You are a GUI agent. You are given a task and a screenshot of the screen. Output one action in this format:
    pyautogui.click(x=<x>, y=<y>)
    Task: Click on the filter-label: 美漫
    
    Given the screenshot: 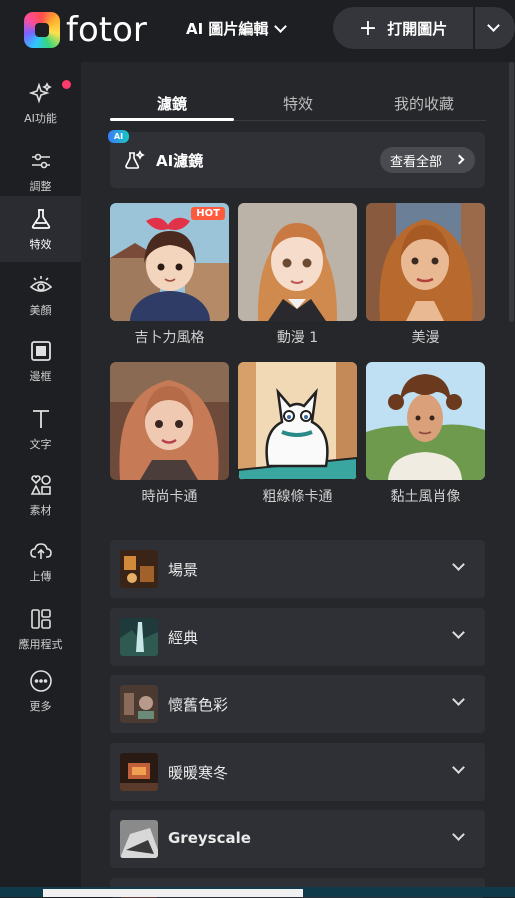 What is the action you would take?
    pyautogui.click(x=425, y=338)
    